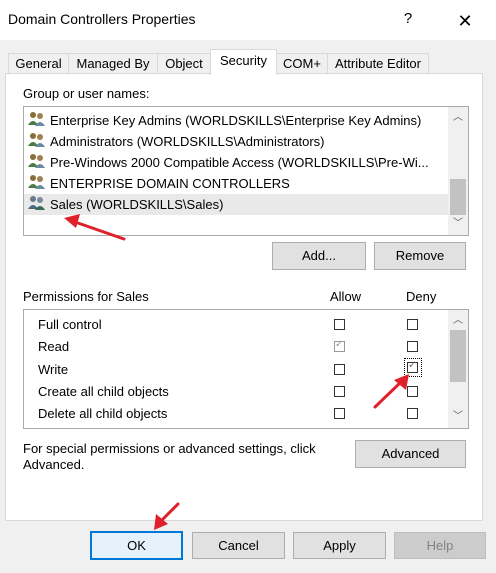  I want to click on list-item: ENTERPRISE DOMAIN CONTROLLERS, so click(159, 183).